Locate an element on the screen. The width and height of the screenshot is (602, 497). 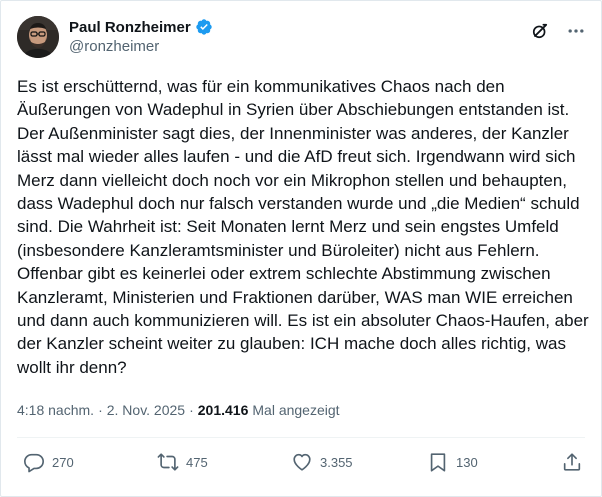
display-name-row: Paul Ronzheimer is located at coordinates (141, 27).